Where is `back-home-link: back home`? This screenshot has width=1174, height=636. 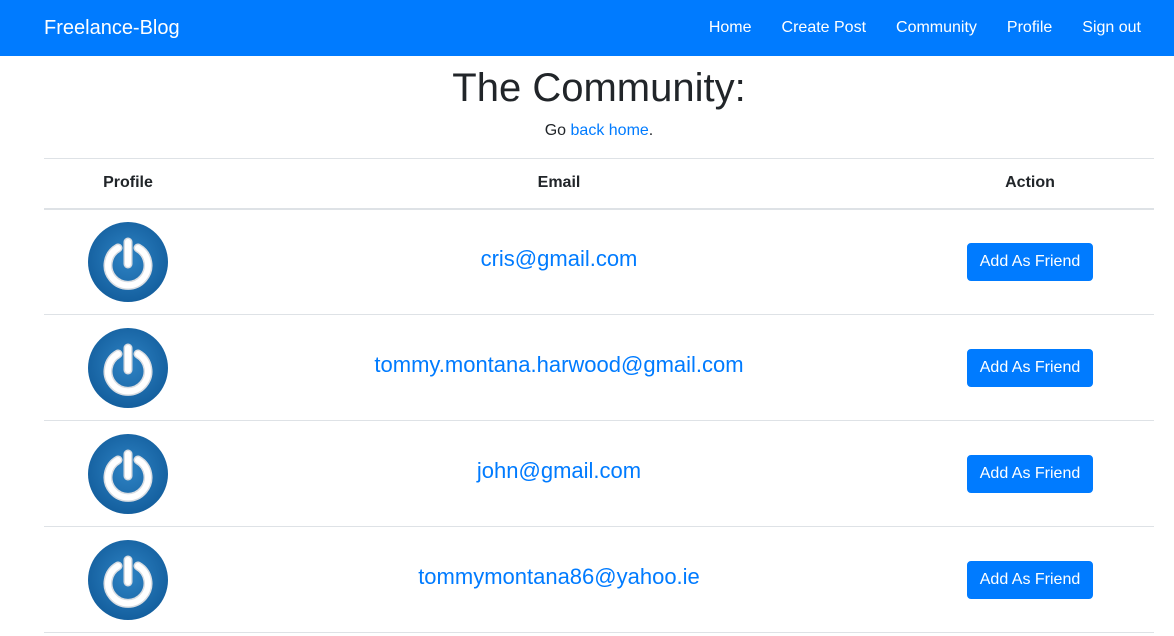
back-home-link: back home is located at coordinates (610, 130).